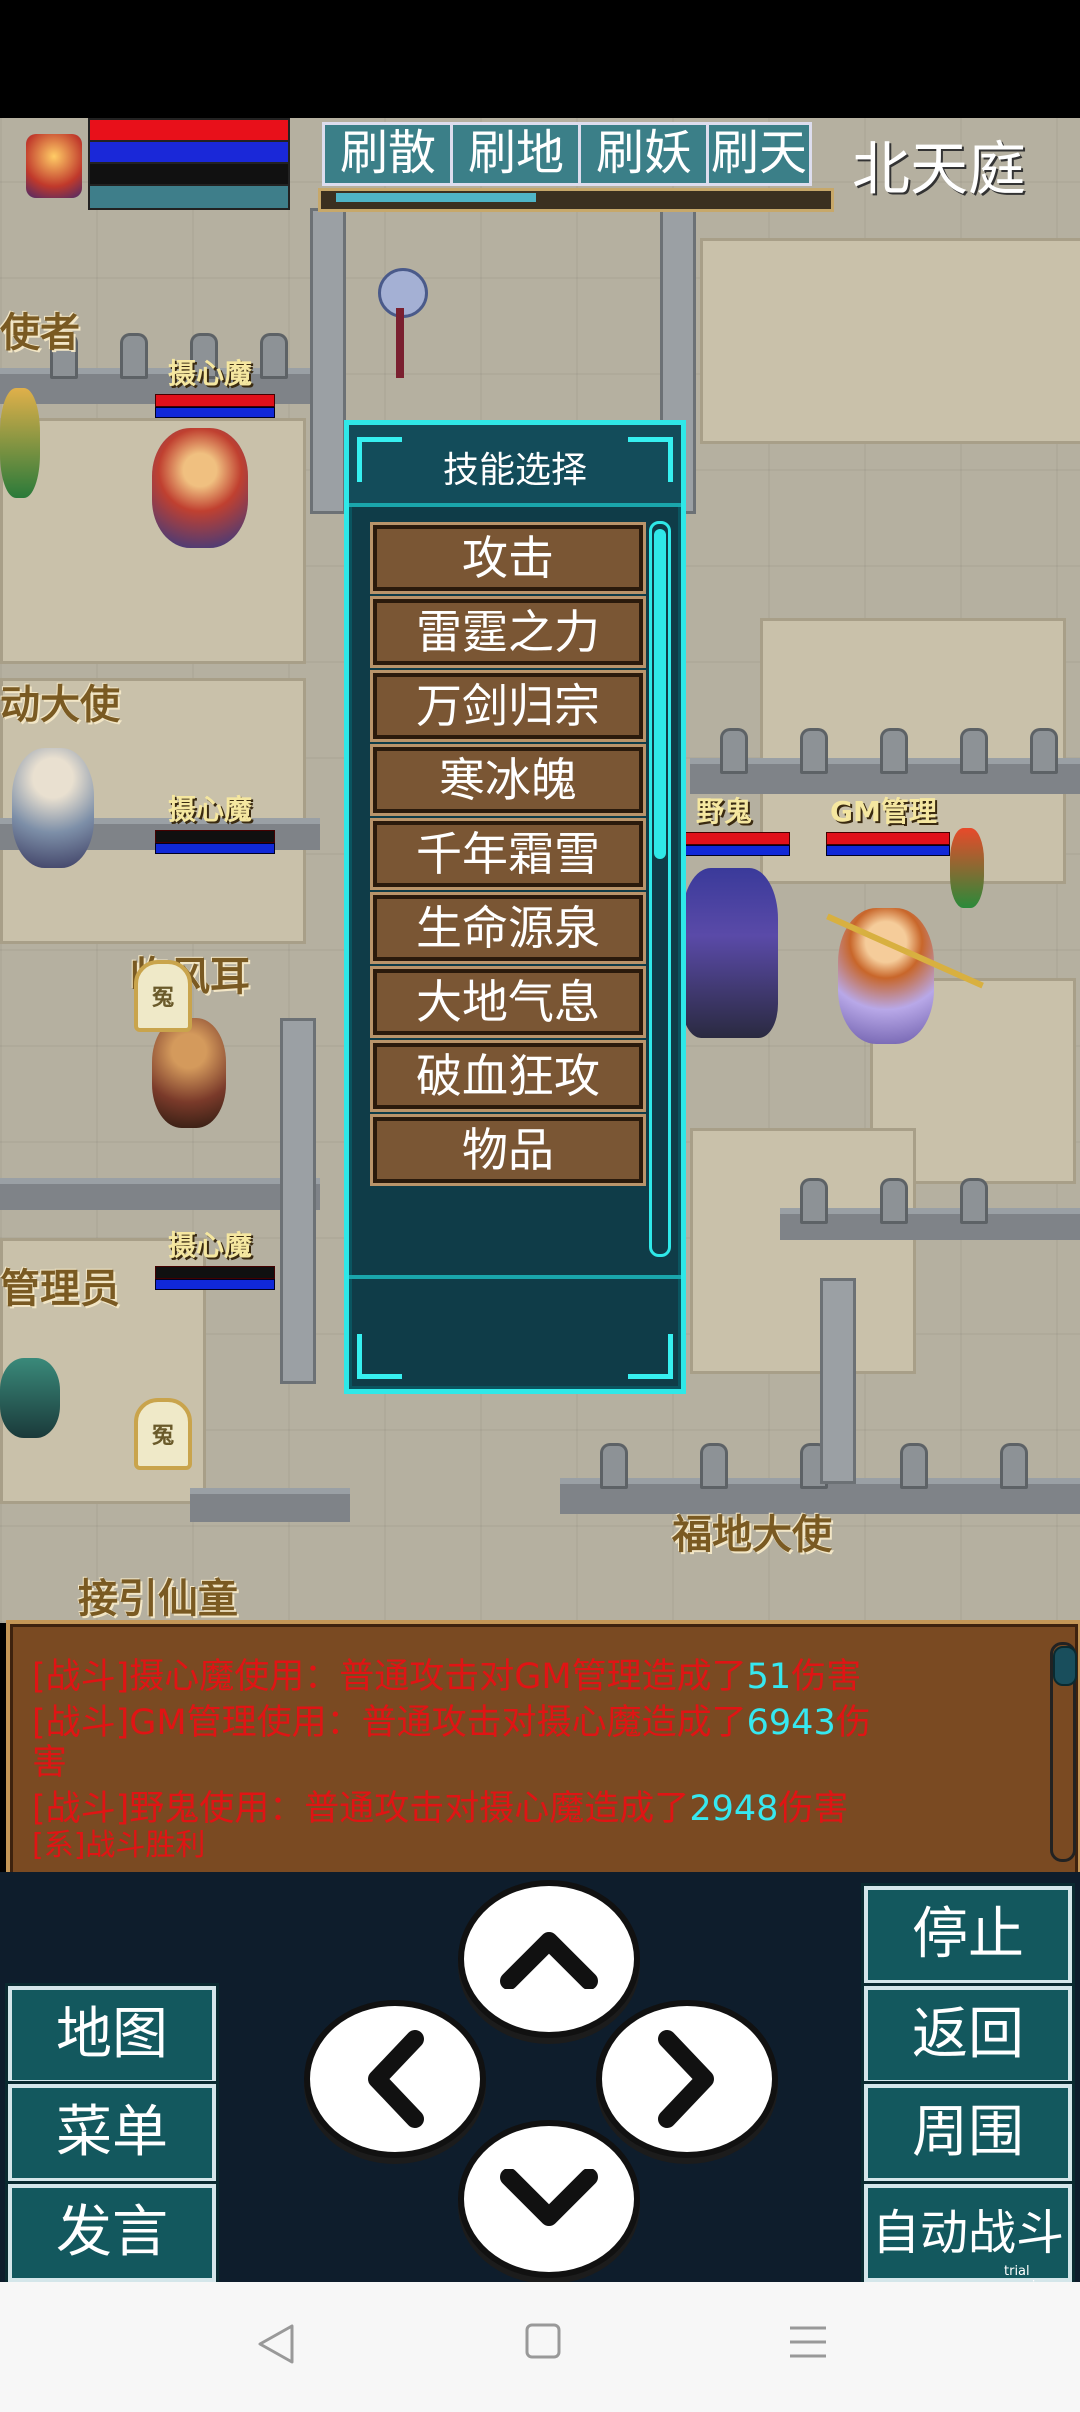 The image size is (1080, 2412). I want to click on npc-name: 动大使, so click(60, 701).